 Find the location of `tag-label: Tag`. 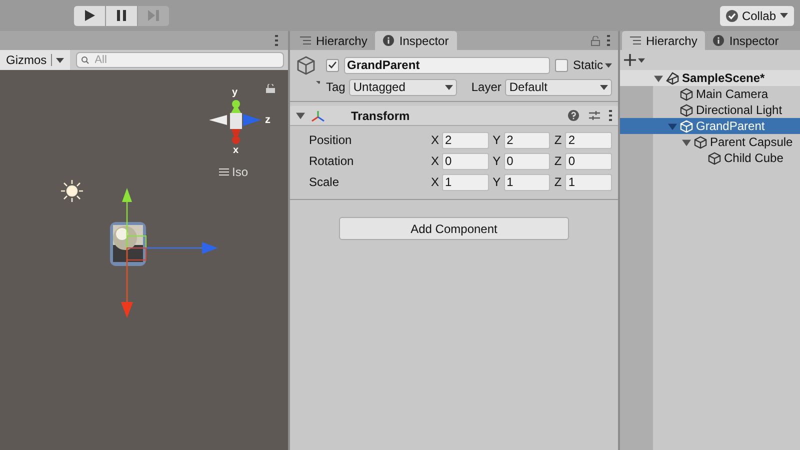

tag-label: Tag is located at coordinates (336, 87).